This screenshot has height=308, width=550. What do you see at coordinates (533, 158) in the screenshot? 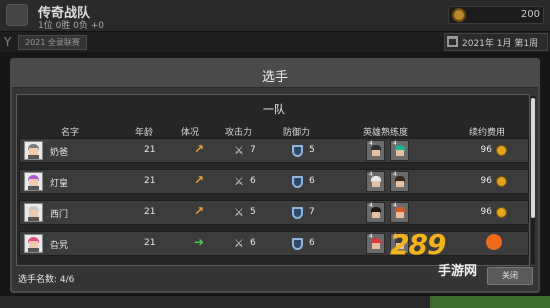
I see `scrollbar-thumb` at bounding box center [533, 158].